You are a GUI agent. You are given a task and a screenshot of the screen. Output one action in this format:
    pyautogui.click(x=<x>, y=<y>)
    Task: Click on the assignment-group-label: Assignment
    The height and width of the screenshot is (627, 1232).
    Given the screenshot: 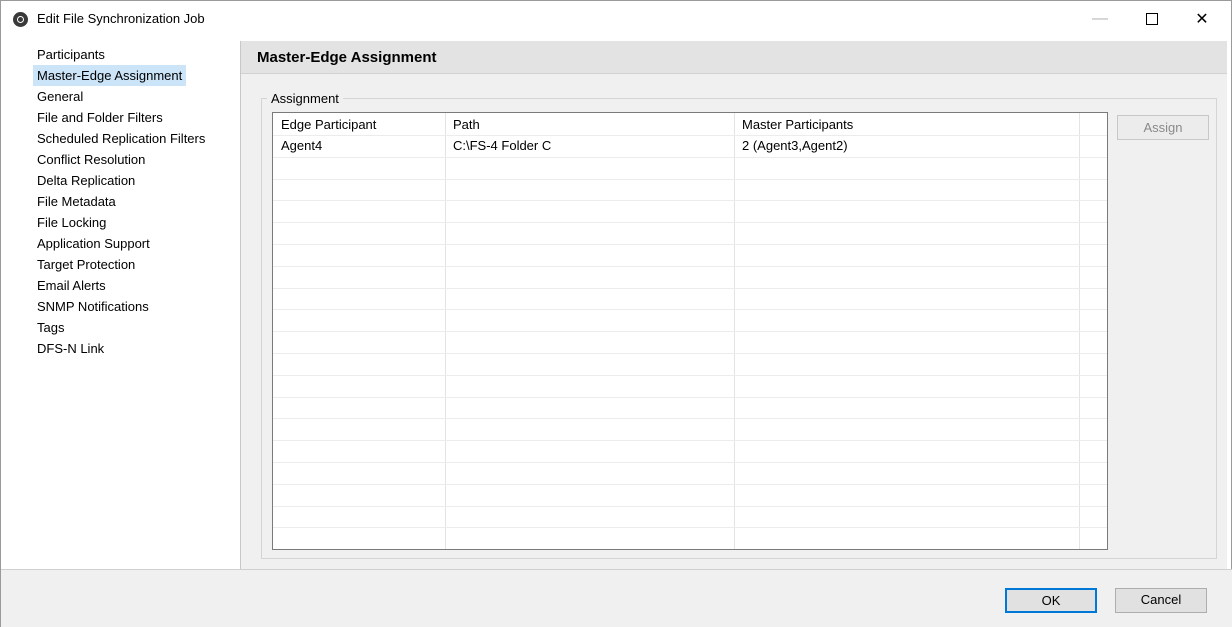 What is the action you would take?
    pyautogui.click(x=305, y=98)
    